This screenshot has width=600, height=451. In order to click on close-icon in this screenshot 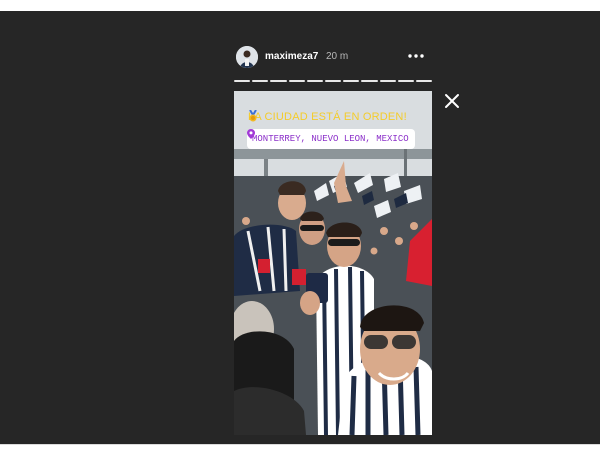, I will do `click(452, 101)`.